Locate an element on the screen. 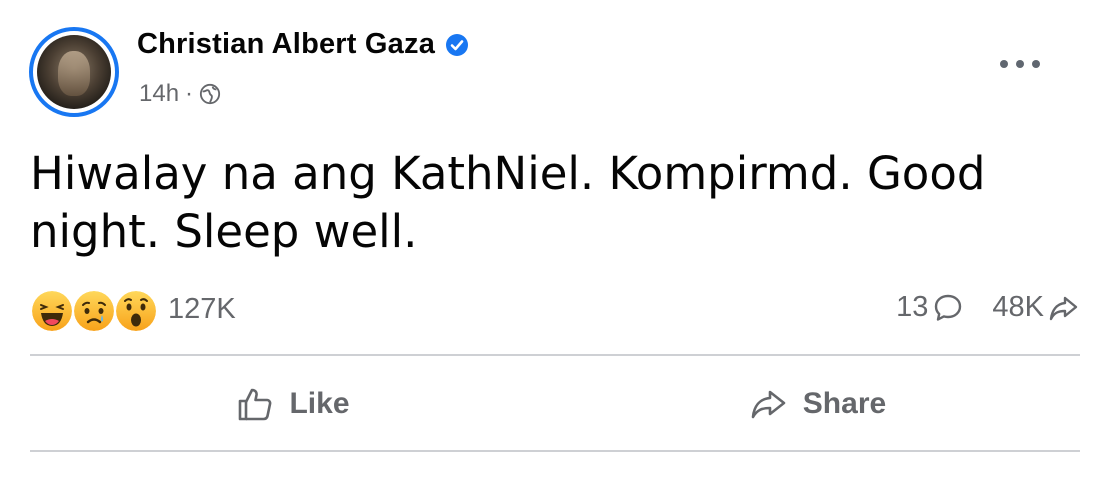  wow-icon is located at coordinates (136, 311).